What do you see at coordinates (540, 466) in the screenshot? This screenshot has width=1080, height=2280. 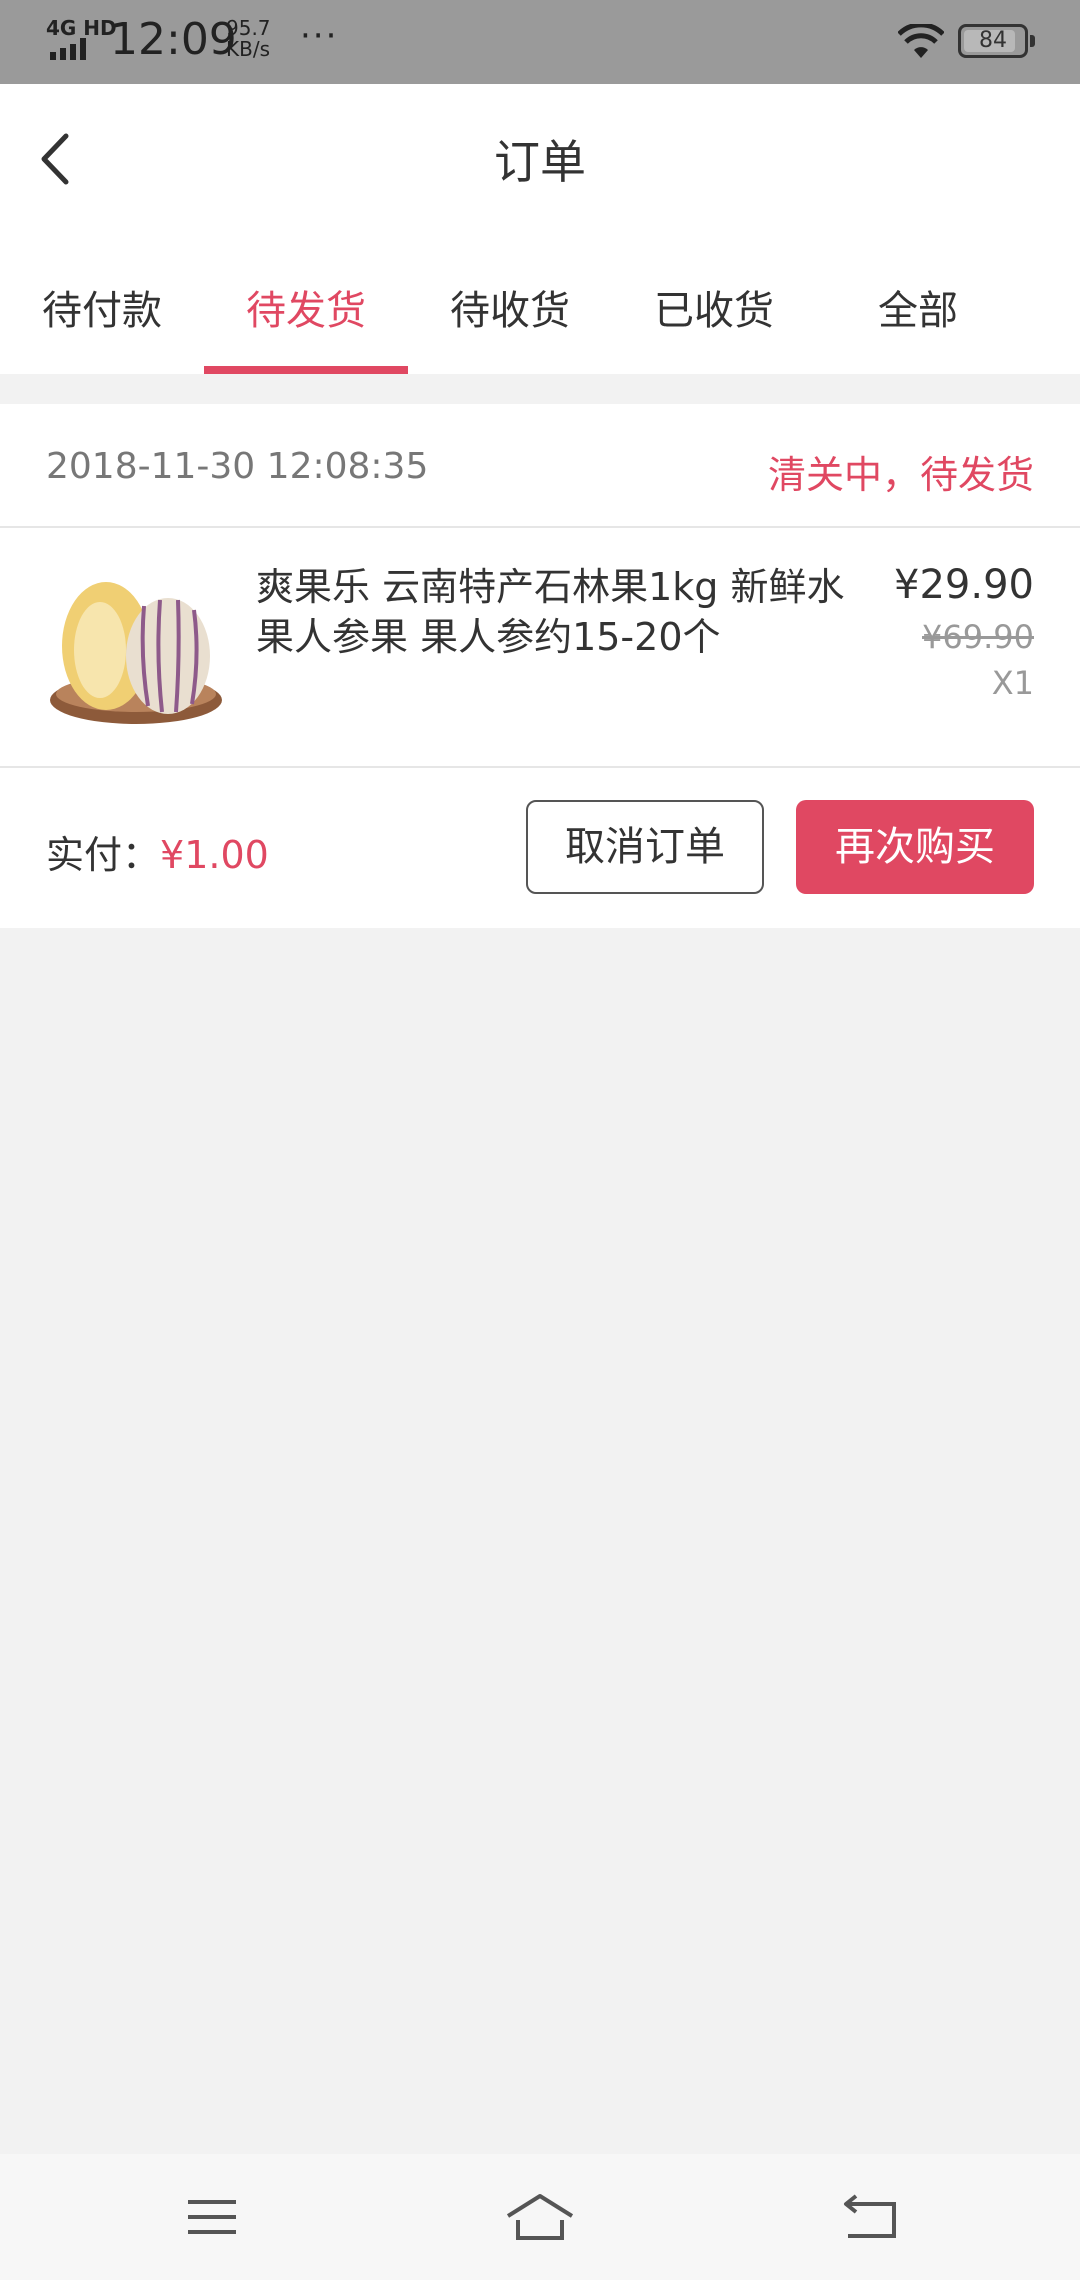 I see `order-header: 2018-11-30 12:08:35 清关中，待发货` at bounding box center [540, 466].